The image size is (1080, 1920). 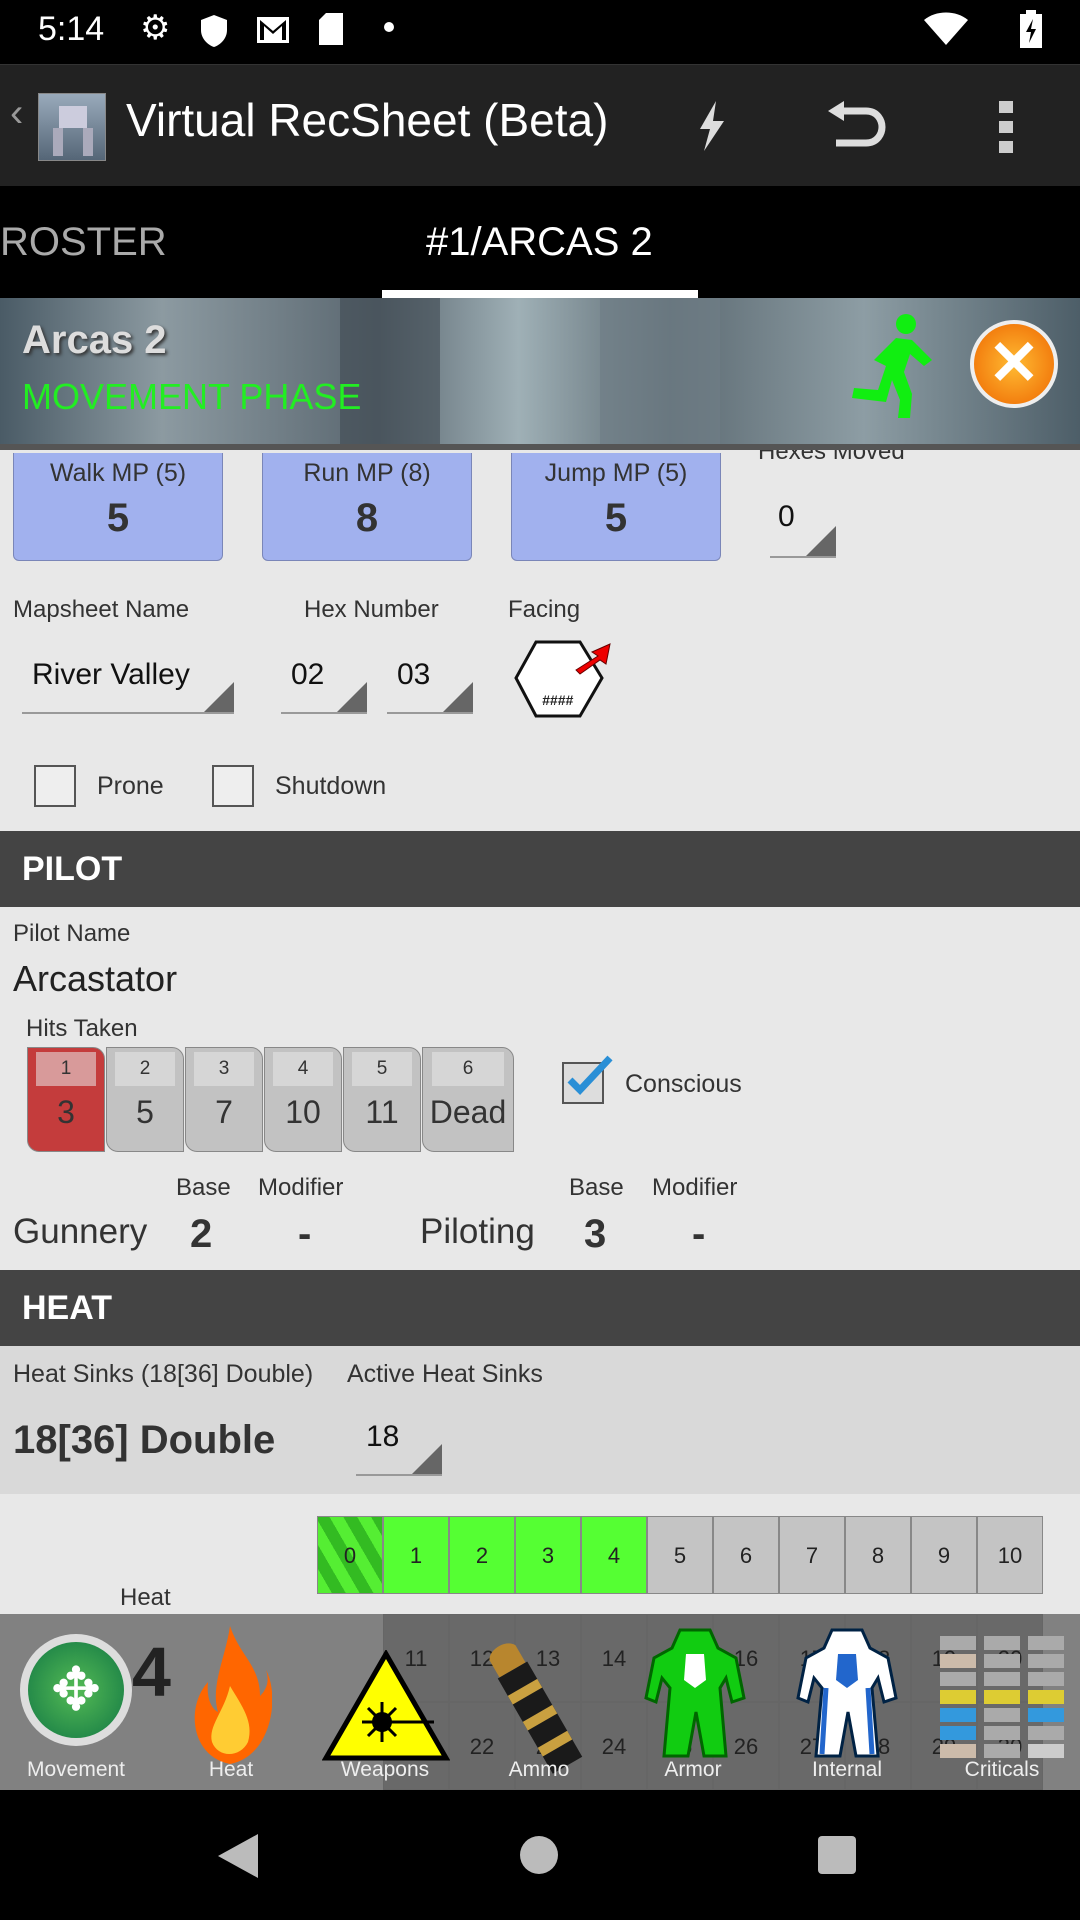 What do you see at coordinates (680, 1555) in the screenshot?
I see `heat-cell-5: 5` at bounding box center [680, 1555].